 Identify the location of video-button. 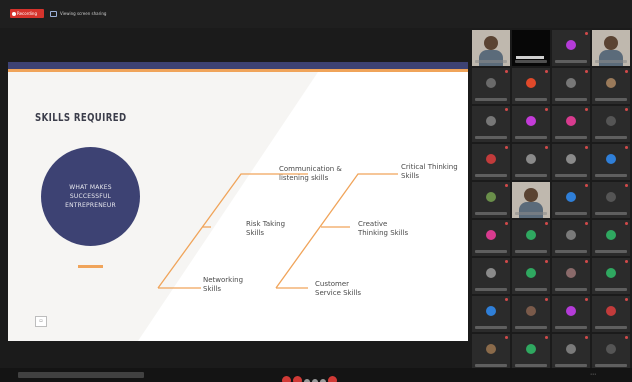
(297, 379).